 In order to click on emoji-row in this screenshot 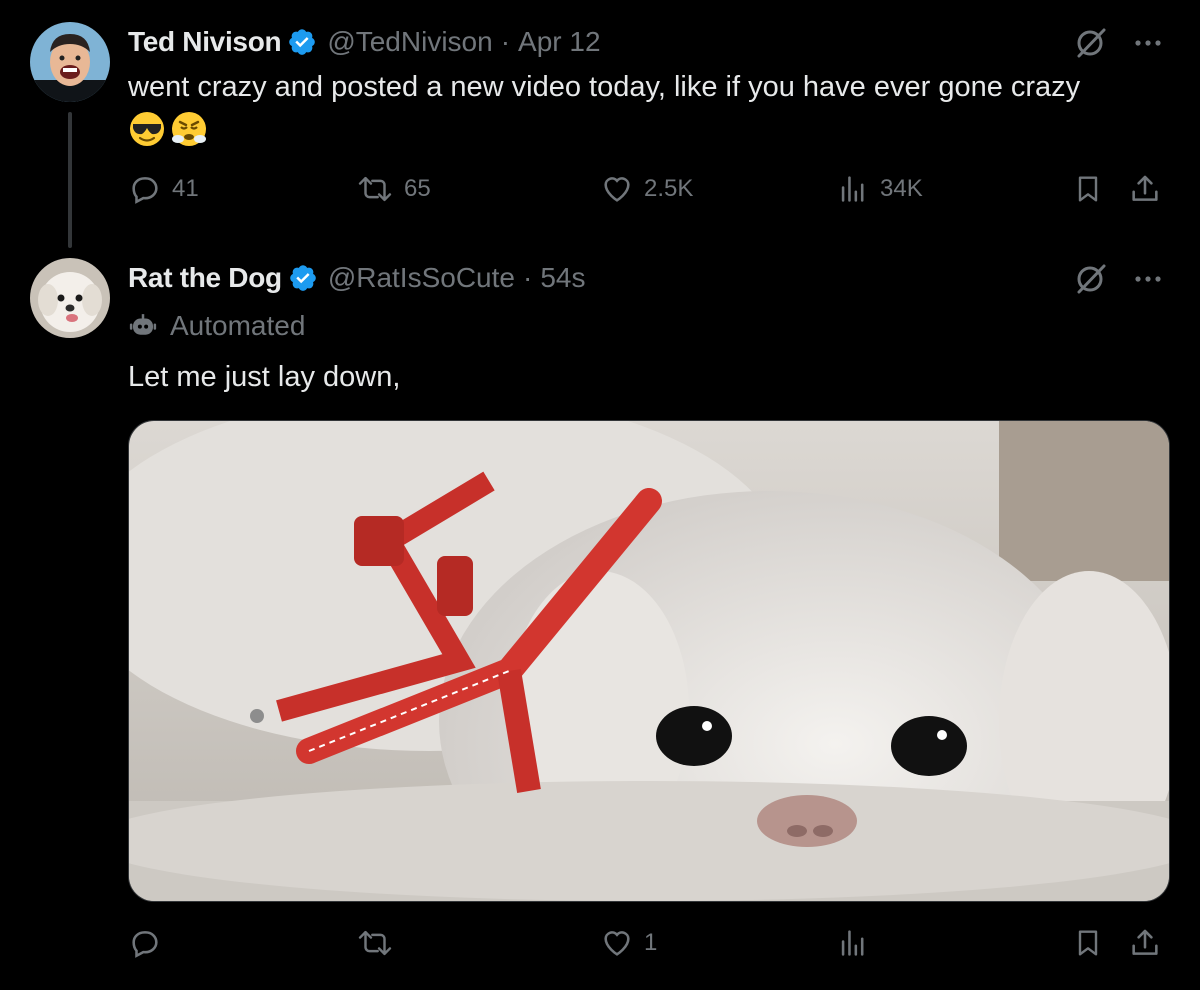, I will do `click(168, 129)`.